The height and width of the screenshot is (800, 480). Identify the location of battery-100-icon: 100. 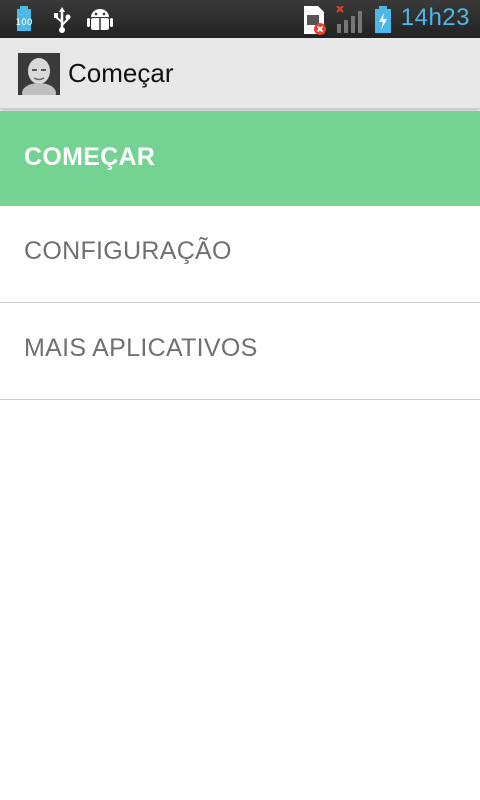
(27, 21).